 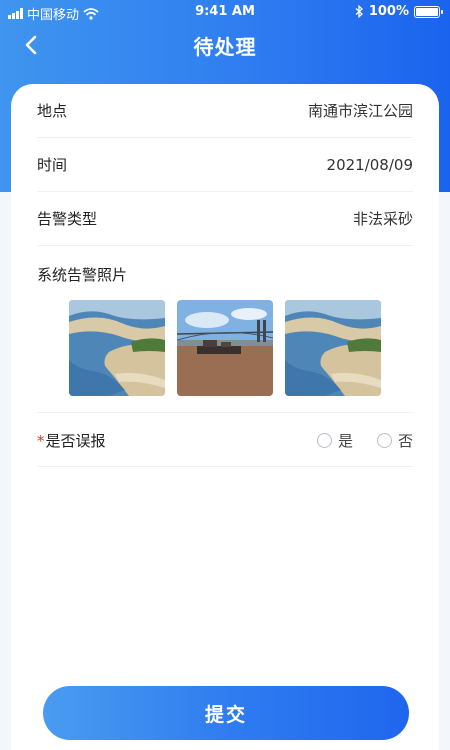 What do you see at coordinates (394, 440) in the screenshot?
I see `option-no: 否` at bounding box center [394, 440].